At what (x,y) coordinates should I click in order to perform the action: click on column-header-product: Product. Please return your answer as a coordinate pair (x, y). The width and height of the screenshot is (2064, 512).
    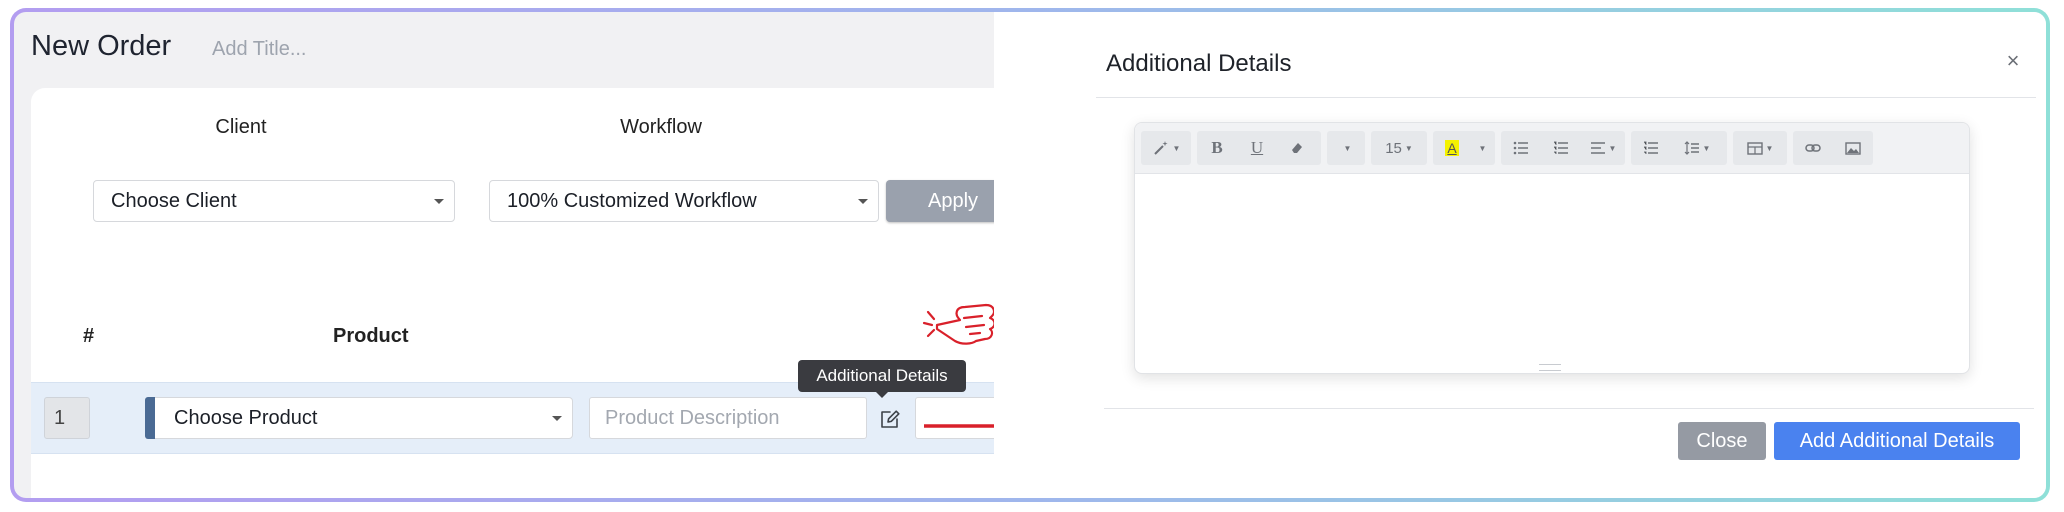
    Looking at the image, I should click on (371, 336).